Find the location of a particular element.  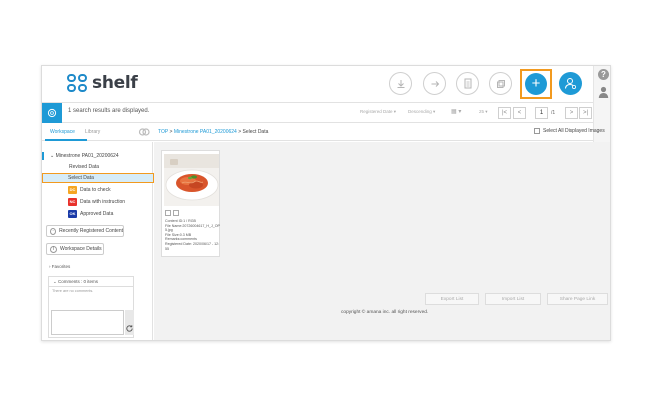

sort-select: Registered Date ▾ is located at coordinates (378, 112).